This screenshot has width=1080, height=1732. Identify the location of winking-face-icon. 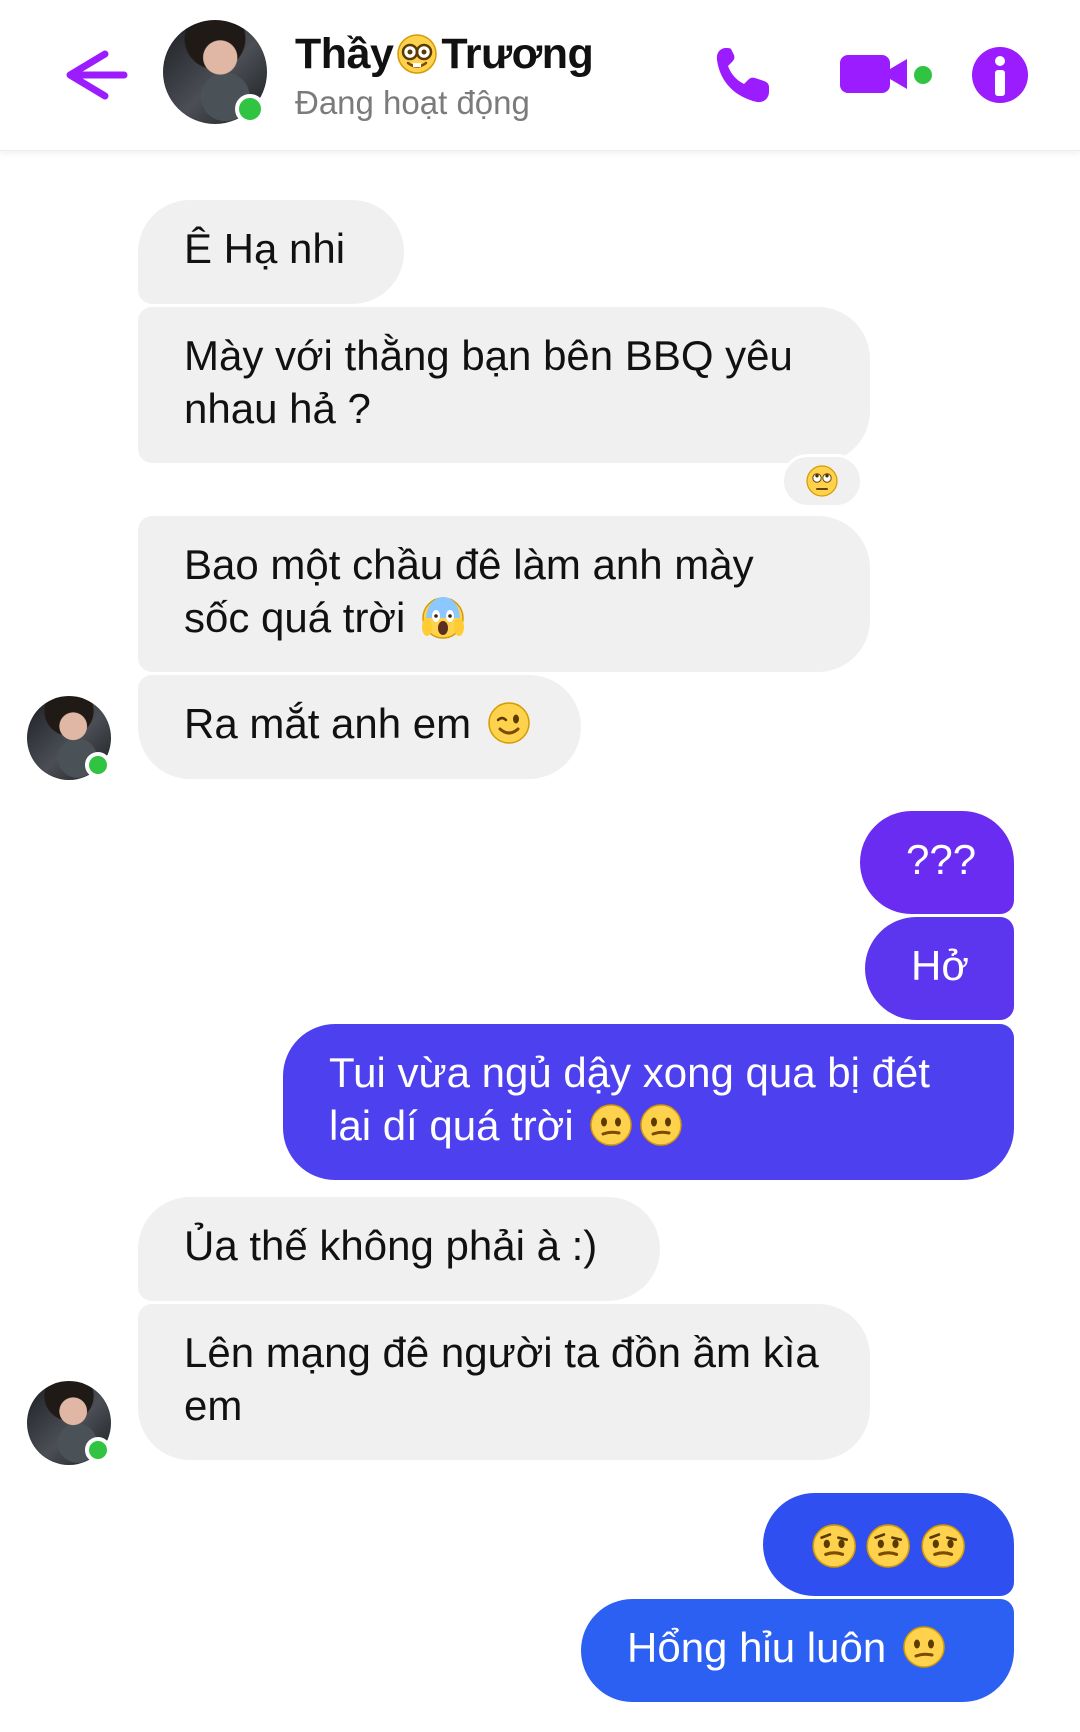
(509, 723).